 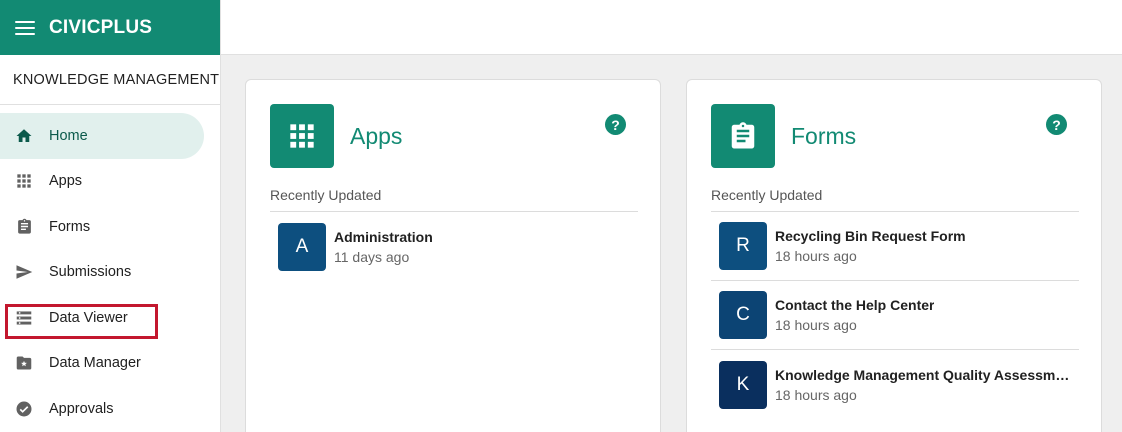 I want to click on sidebar-item-label: Data Viewer, so click(x=88, y=317).